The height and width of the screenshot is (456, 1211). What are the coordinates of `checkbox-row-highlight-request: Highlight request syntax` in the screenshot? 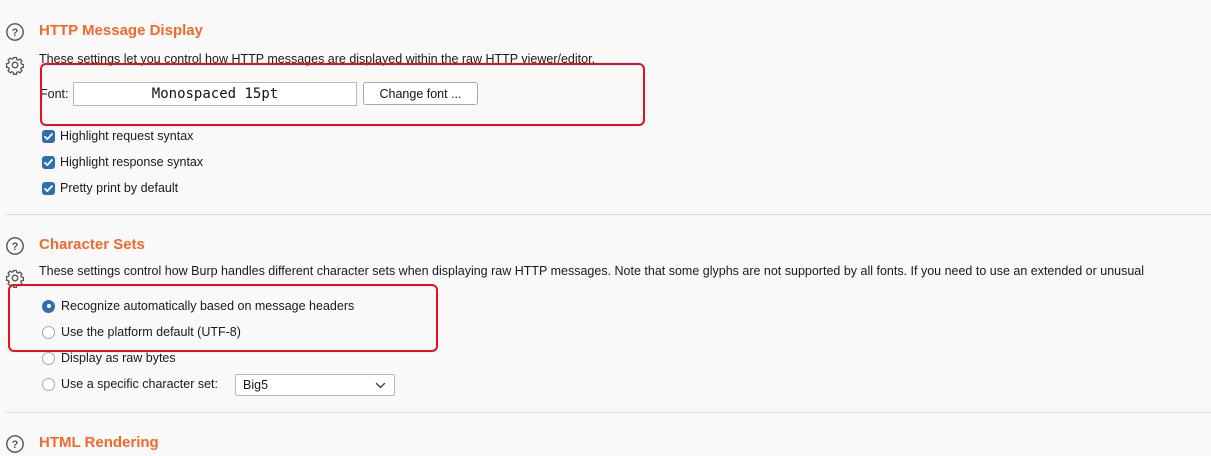 It's located at (117, 136).